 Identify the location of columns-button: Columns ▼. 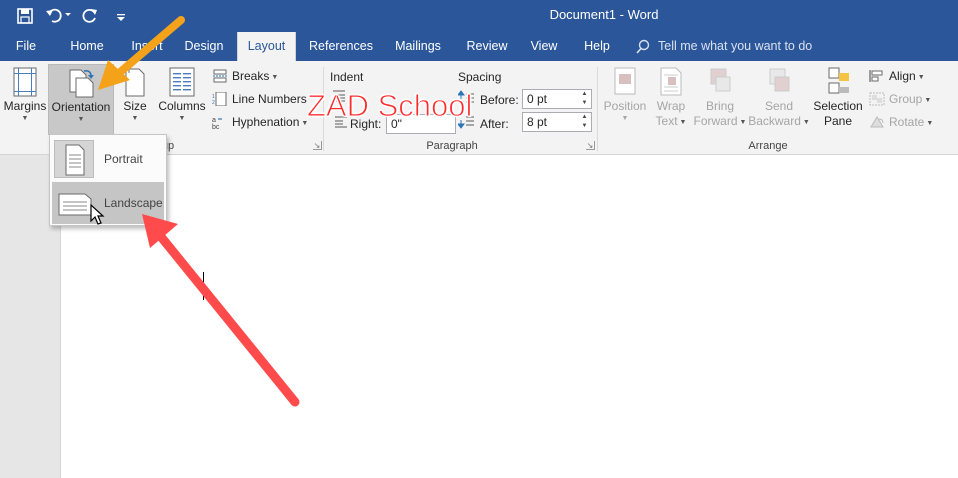
(182, 94).